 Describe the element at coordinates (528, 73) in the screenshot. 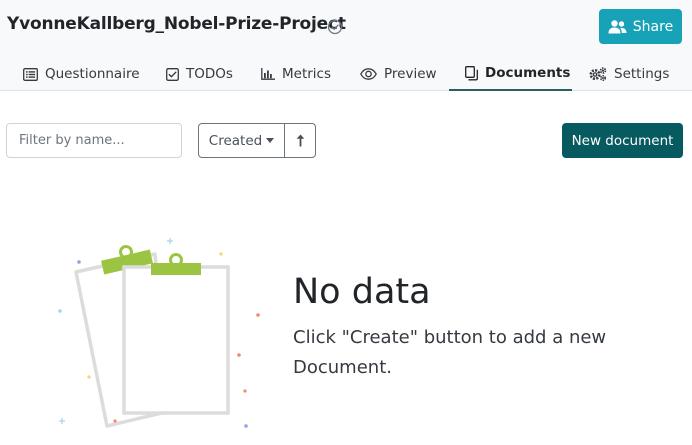

I see `tab-label: Documents` at that location.